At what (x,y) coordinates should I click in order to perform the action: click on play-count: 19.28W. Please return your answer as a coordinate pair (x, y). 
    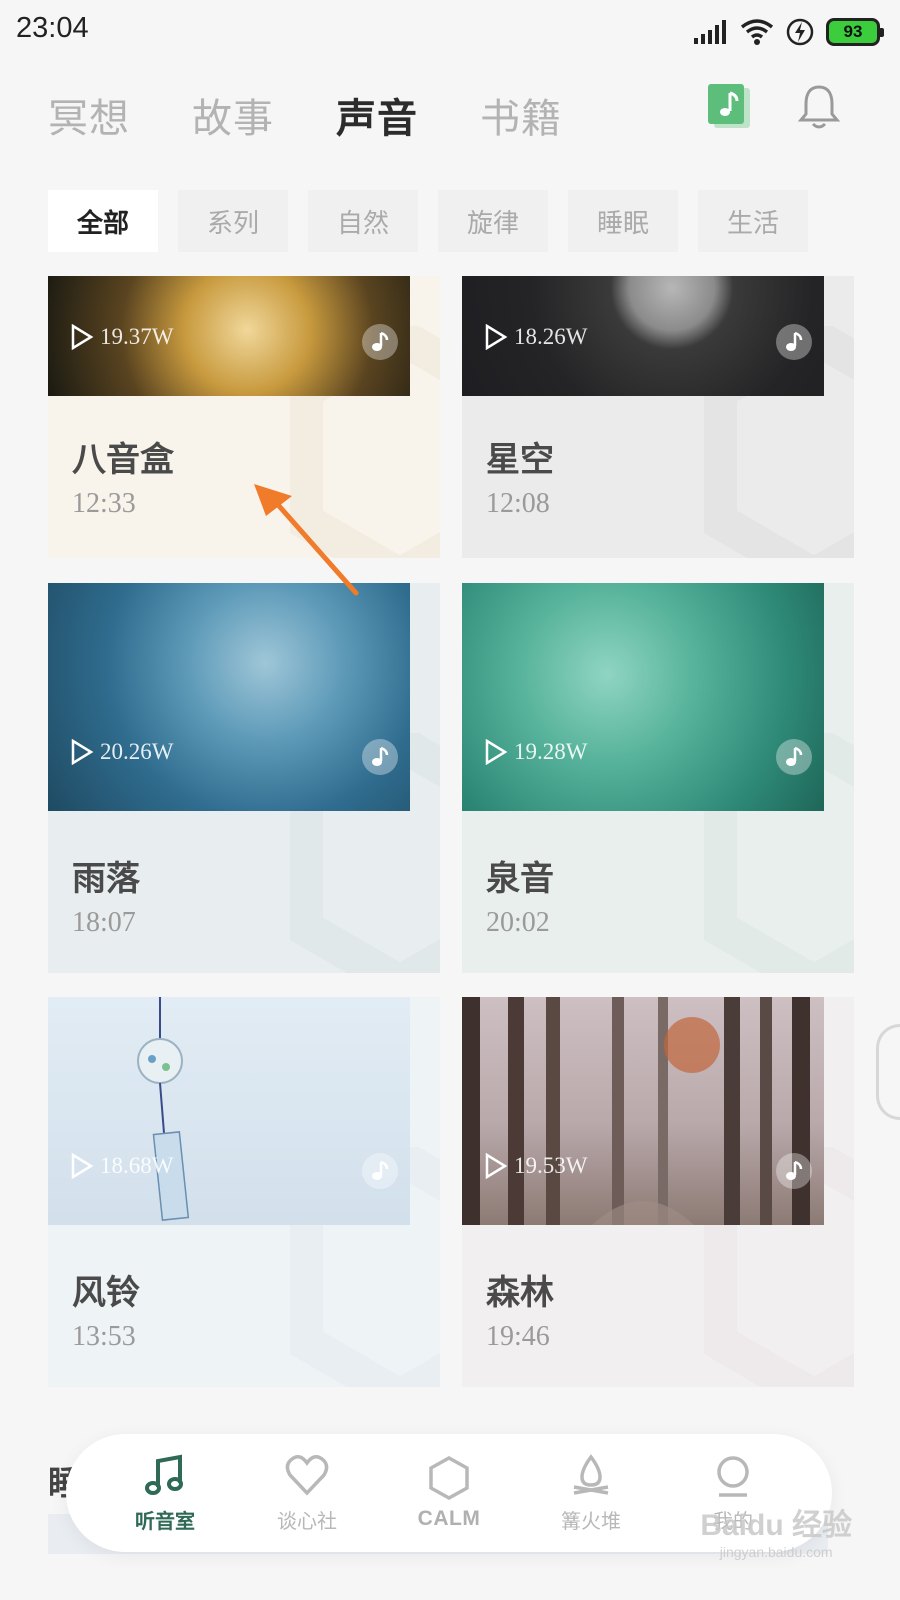
    Looking at the image, I should click on (535, 752).